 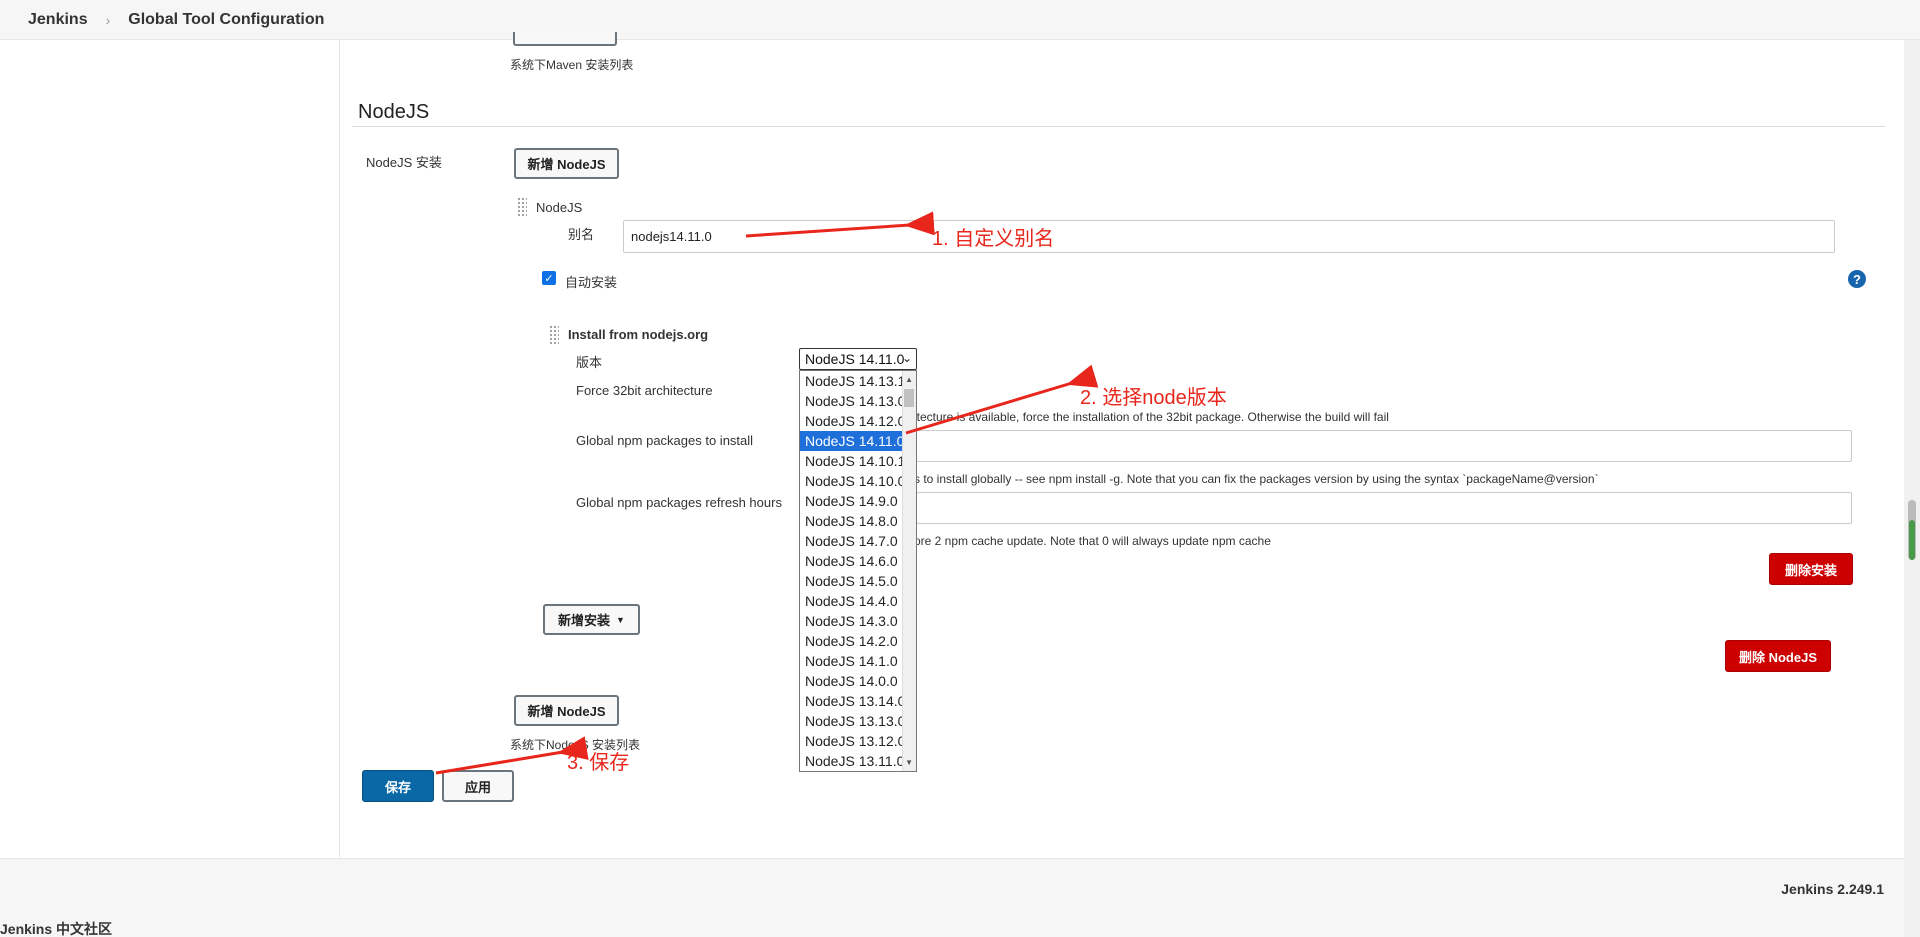 I want to click on version-option: NodeJS 14.10.1, so click(x=858, y=461).